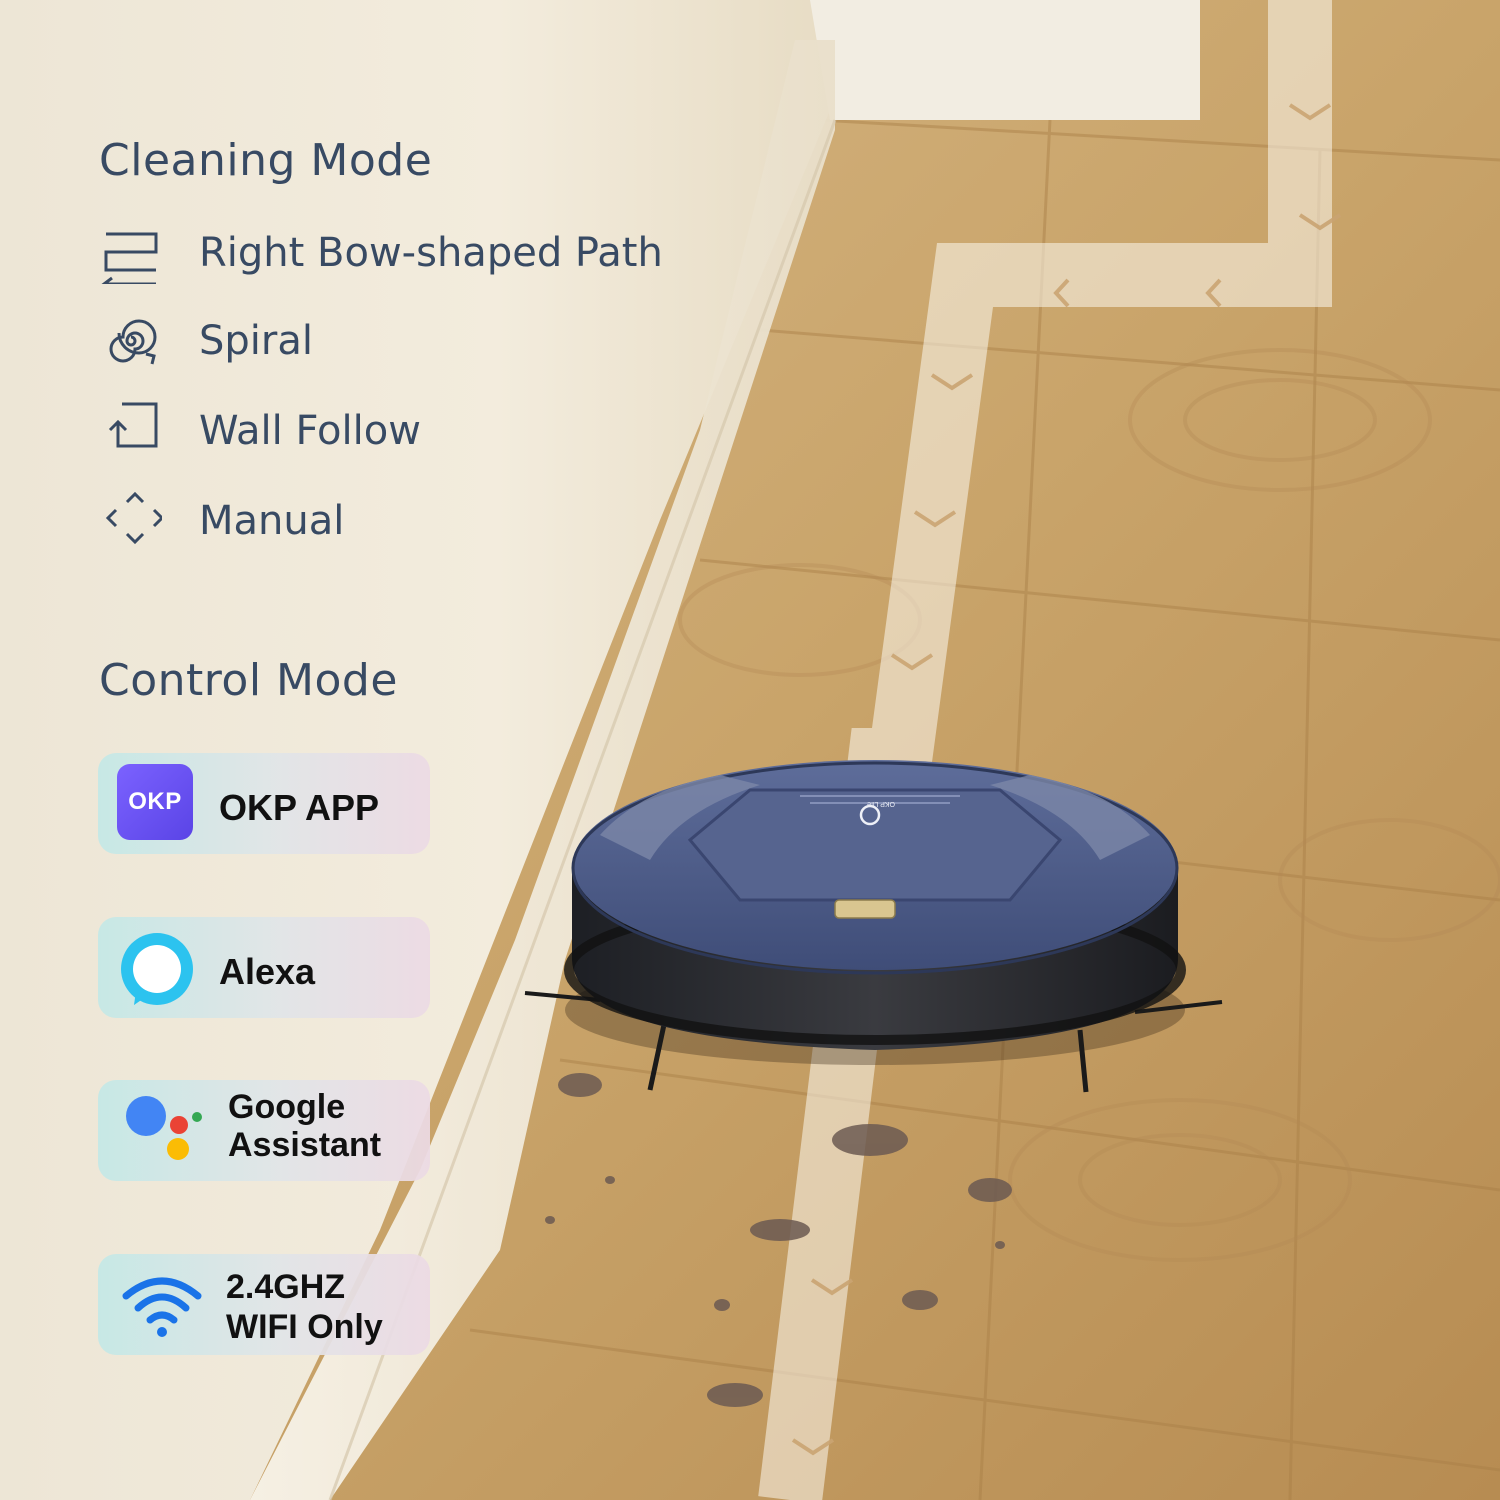 The image size is (1500, 1500). What do you see at coordinates (286, 1287) in the screenshot?
I see `control-label-wifi-line1: 2.4GHZ` at bounding box center [286, 1287].